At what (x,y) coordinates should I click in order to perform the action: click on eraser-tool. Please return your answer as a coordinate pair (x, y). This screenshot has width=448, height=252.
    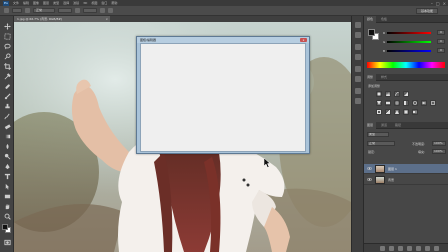
    Looking at the image, I should click on (7, 126).